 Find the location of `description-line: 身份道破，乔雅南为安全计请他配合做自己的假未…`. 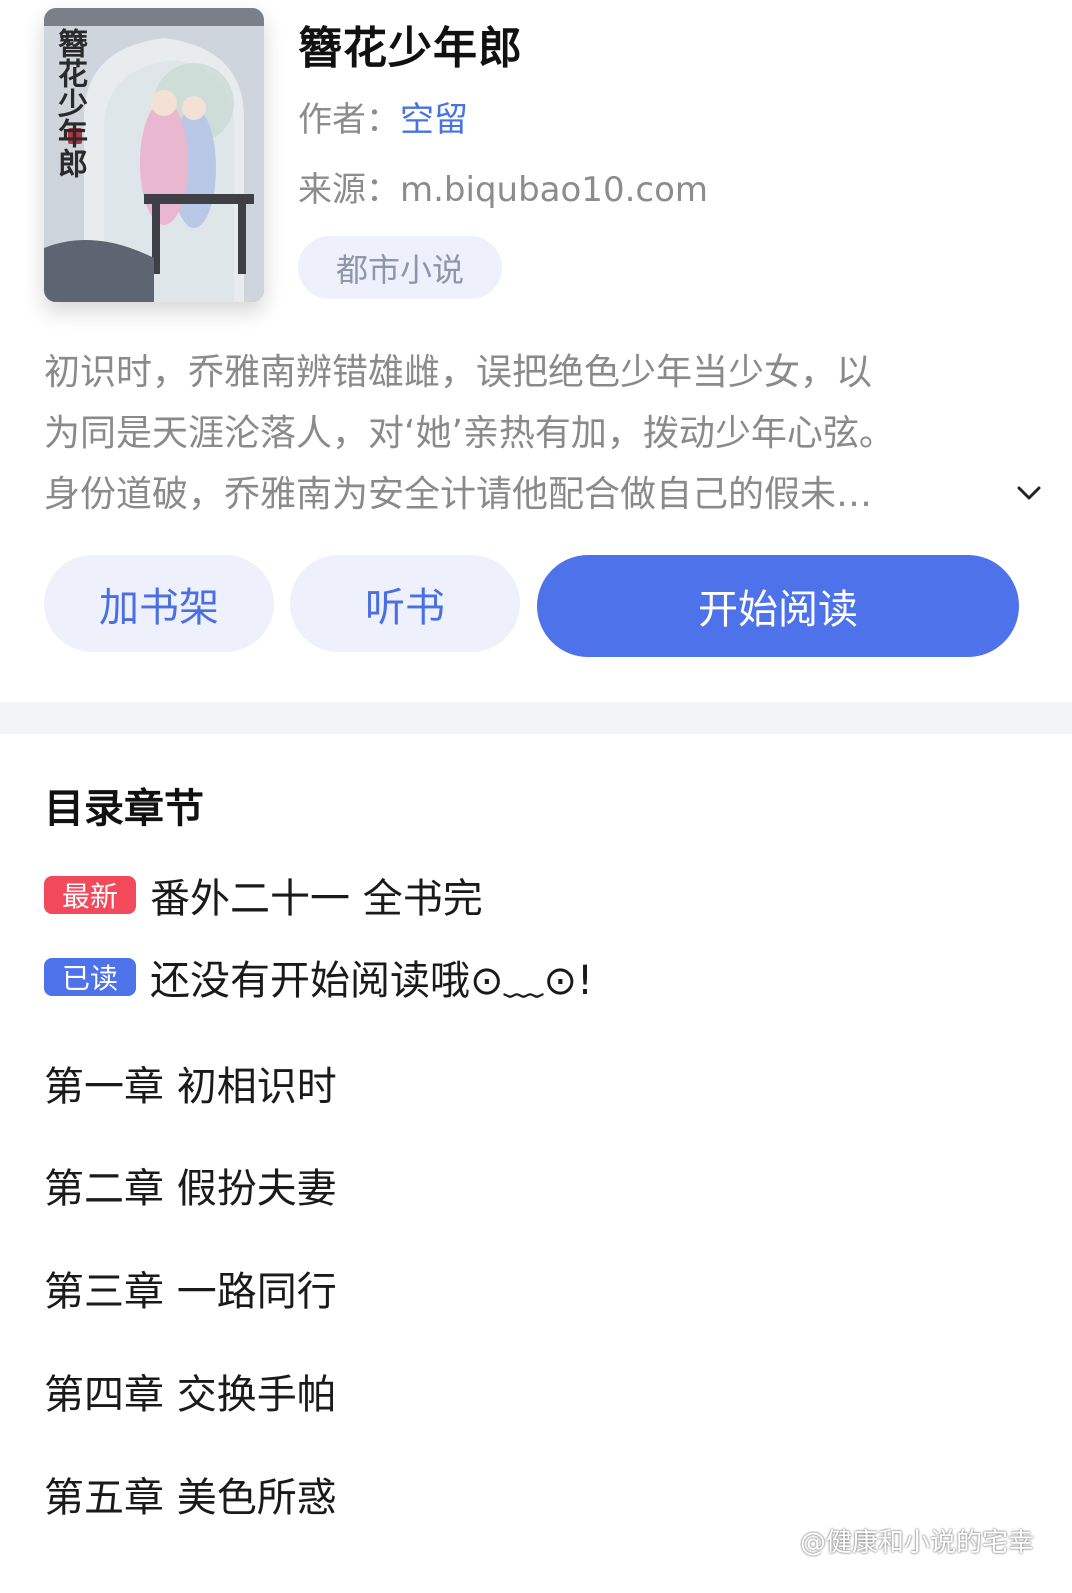

description-line: 身份道破，乔雅南为安全计请他配合做自己的假未… is located at coordinates (458, 494).